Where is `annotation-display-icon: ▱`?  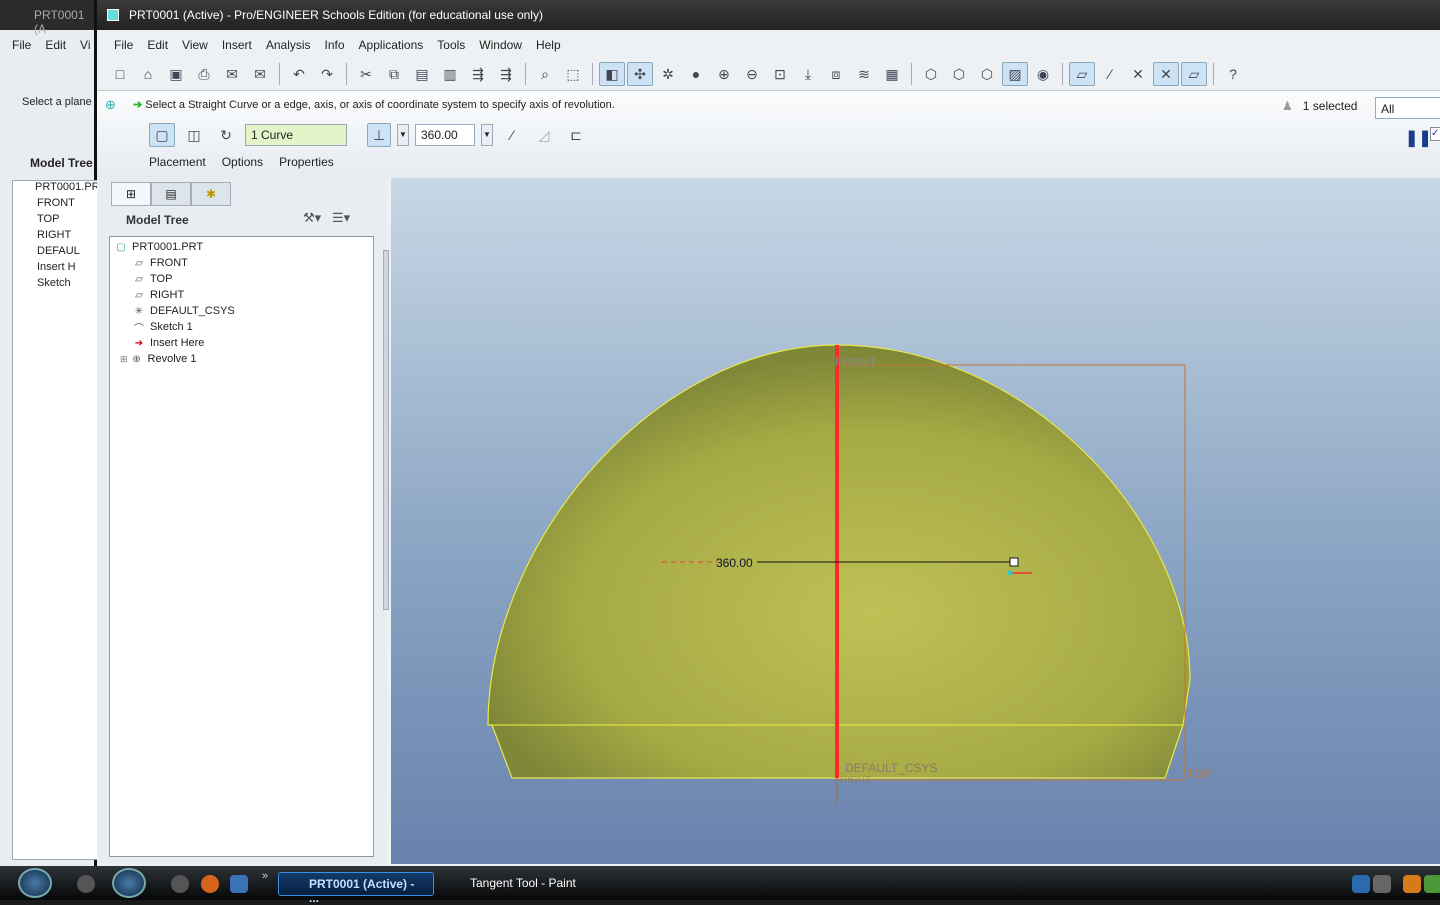
annotation-display-icon: ▱ is located at coordinates (1194, 74).